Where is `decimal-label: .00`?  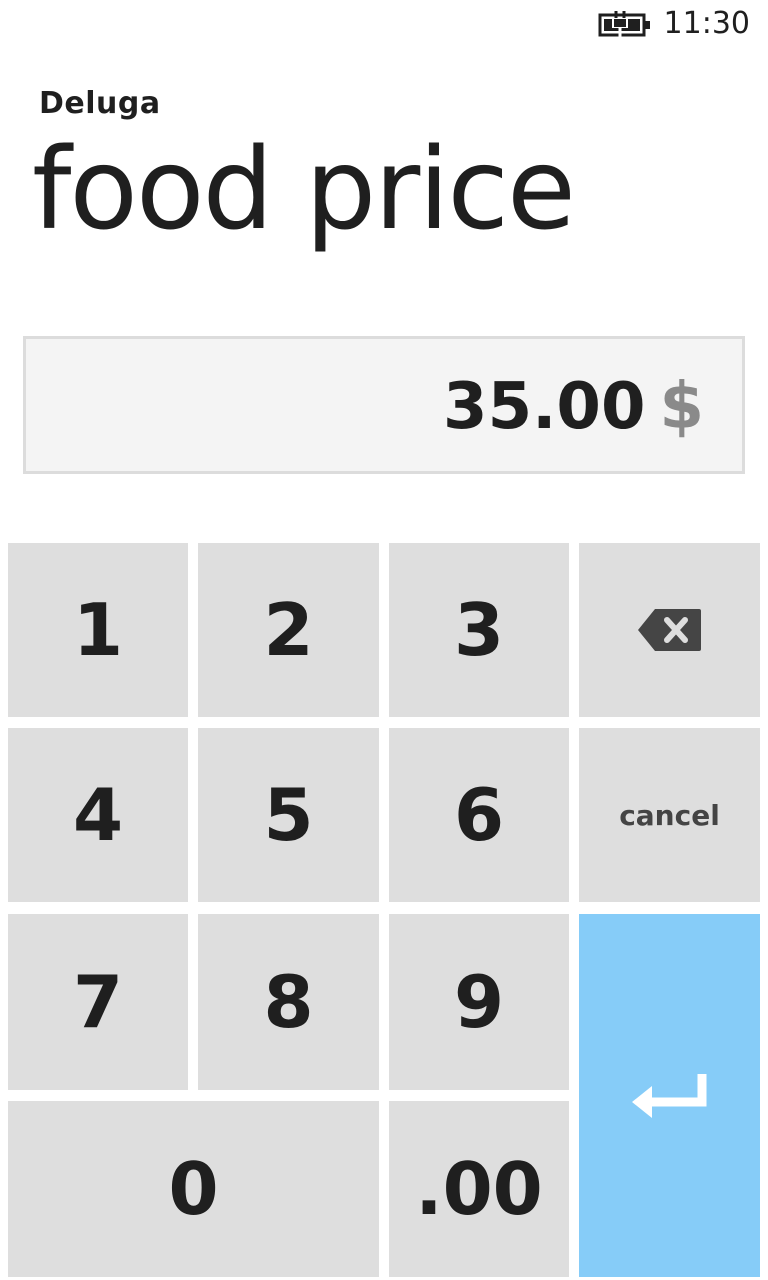 decimal-label: .00 is located at coordinates (479, 1189).